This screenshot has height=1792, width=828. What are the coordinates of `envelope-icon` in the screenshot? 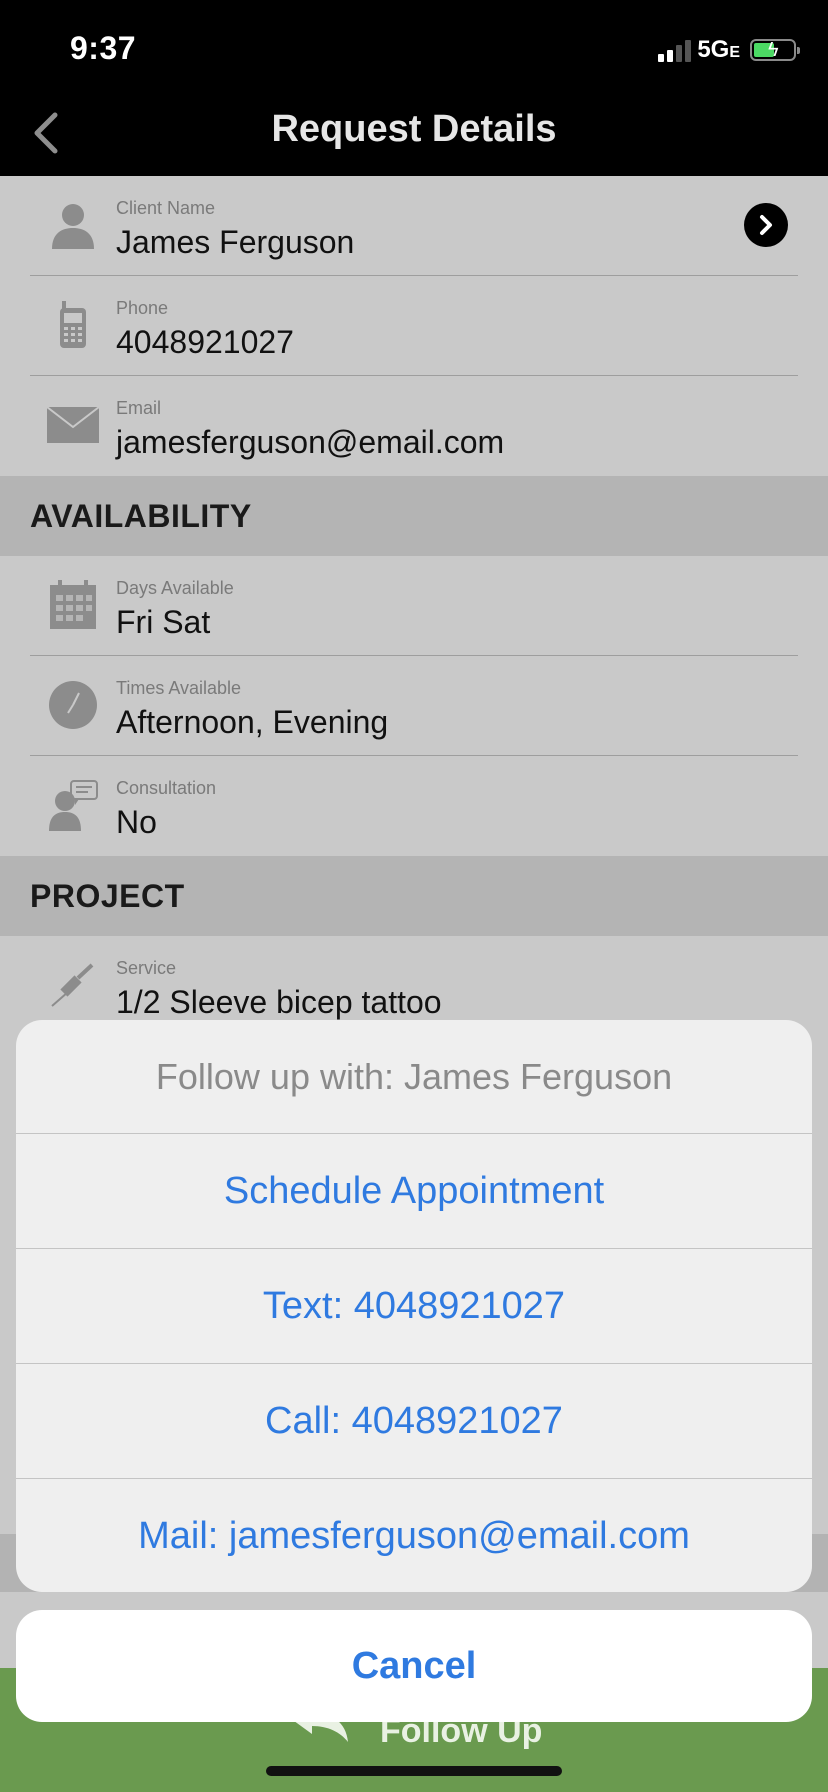 It's located at (73, 425).